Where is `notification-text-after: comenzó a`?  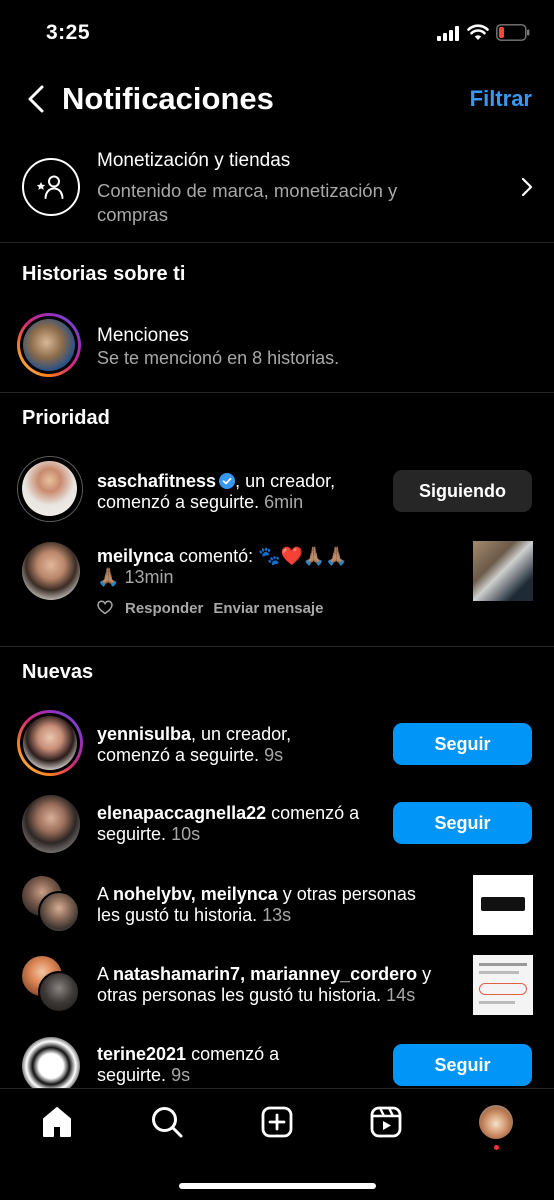 notification-text-after: comenzó a is located at coordinates (233, 1054).